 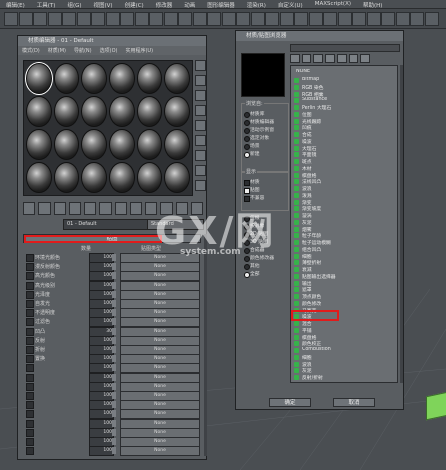 I want to click on material-menu-item: 选项(O), so click(x=109, y=50).